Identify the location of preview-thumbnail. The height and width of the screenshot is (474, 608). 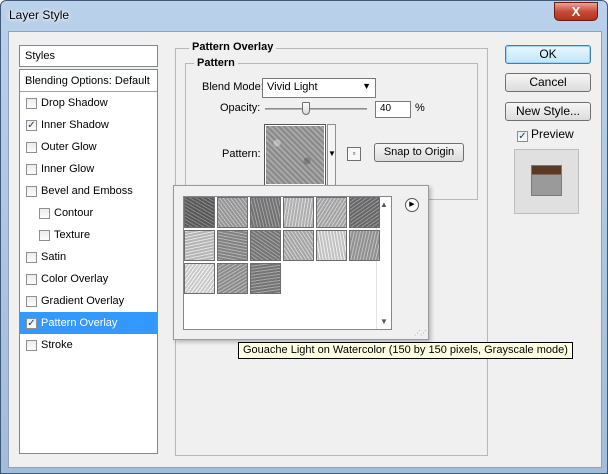
(546, 180).